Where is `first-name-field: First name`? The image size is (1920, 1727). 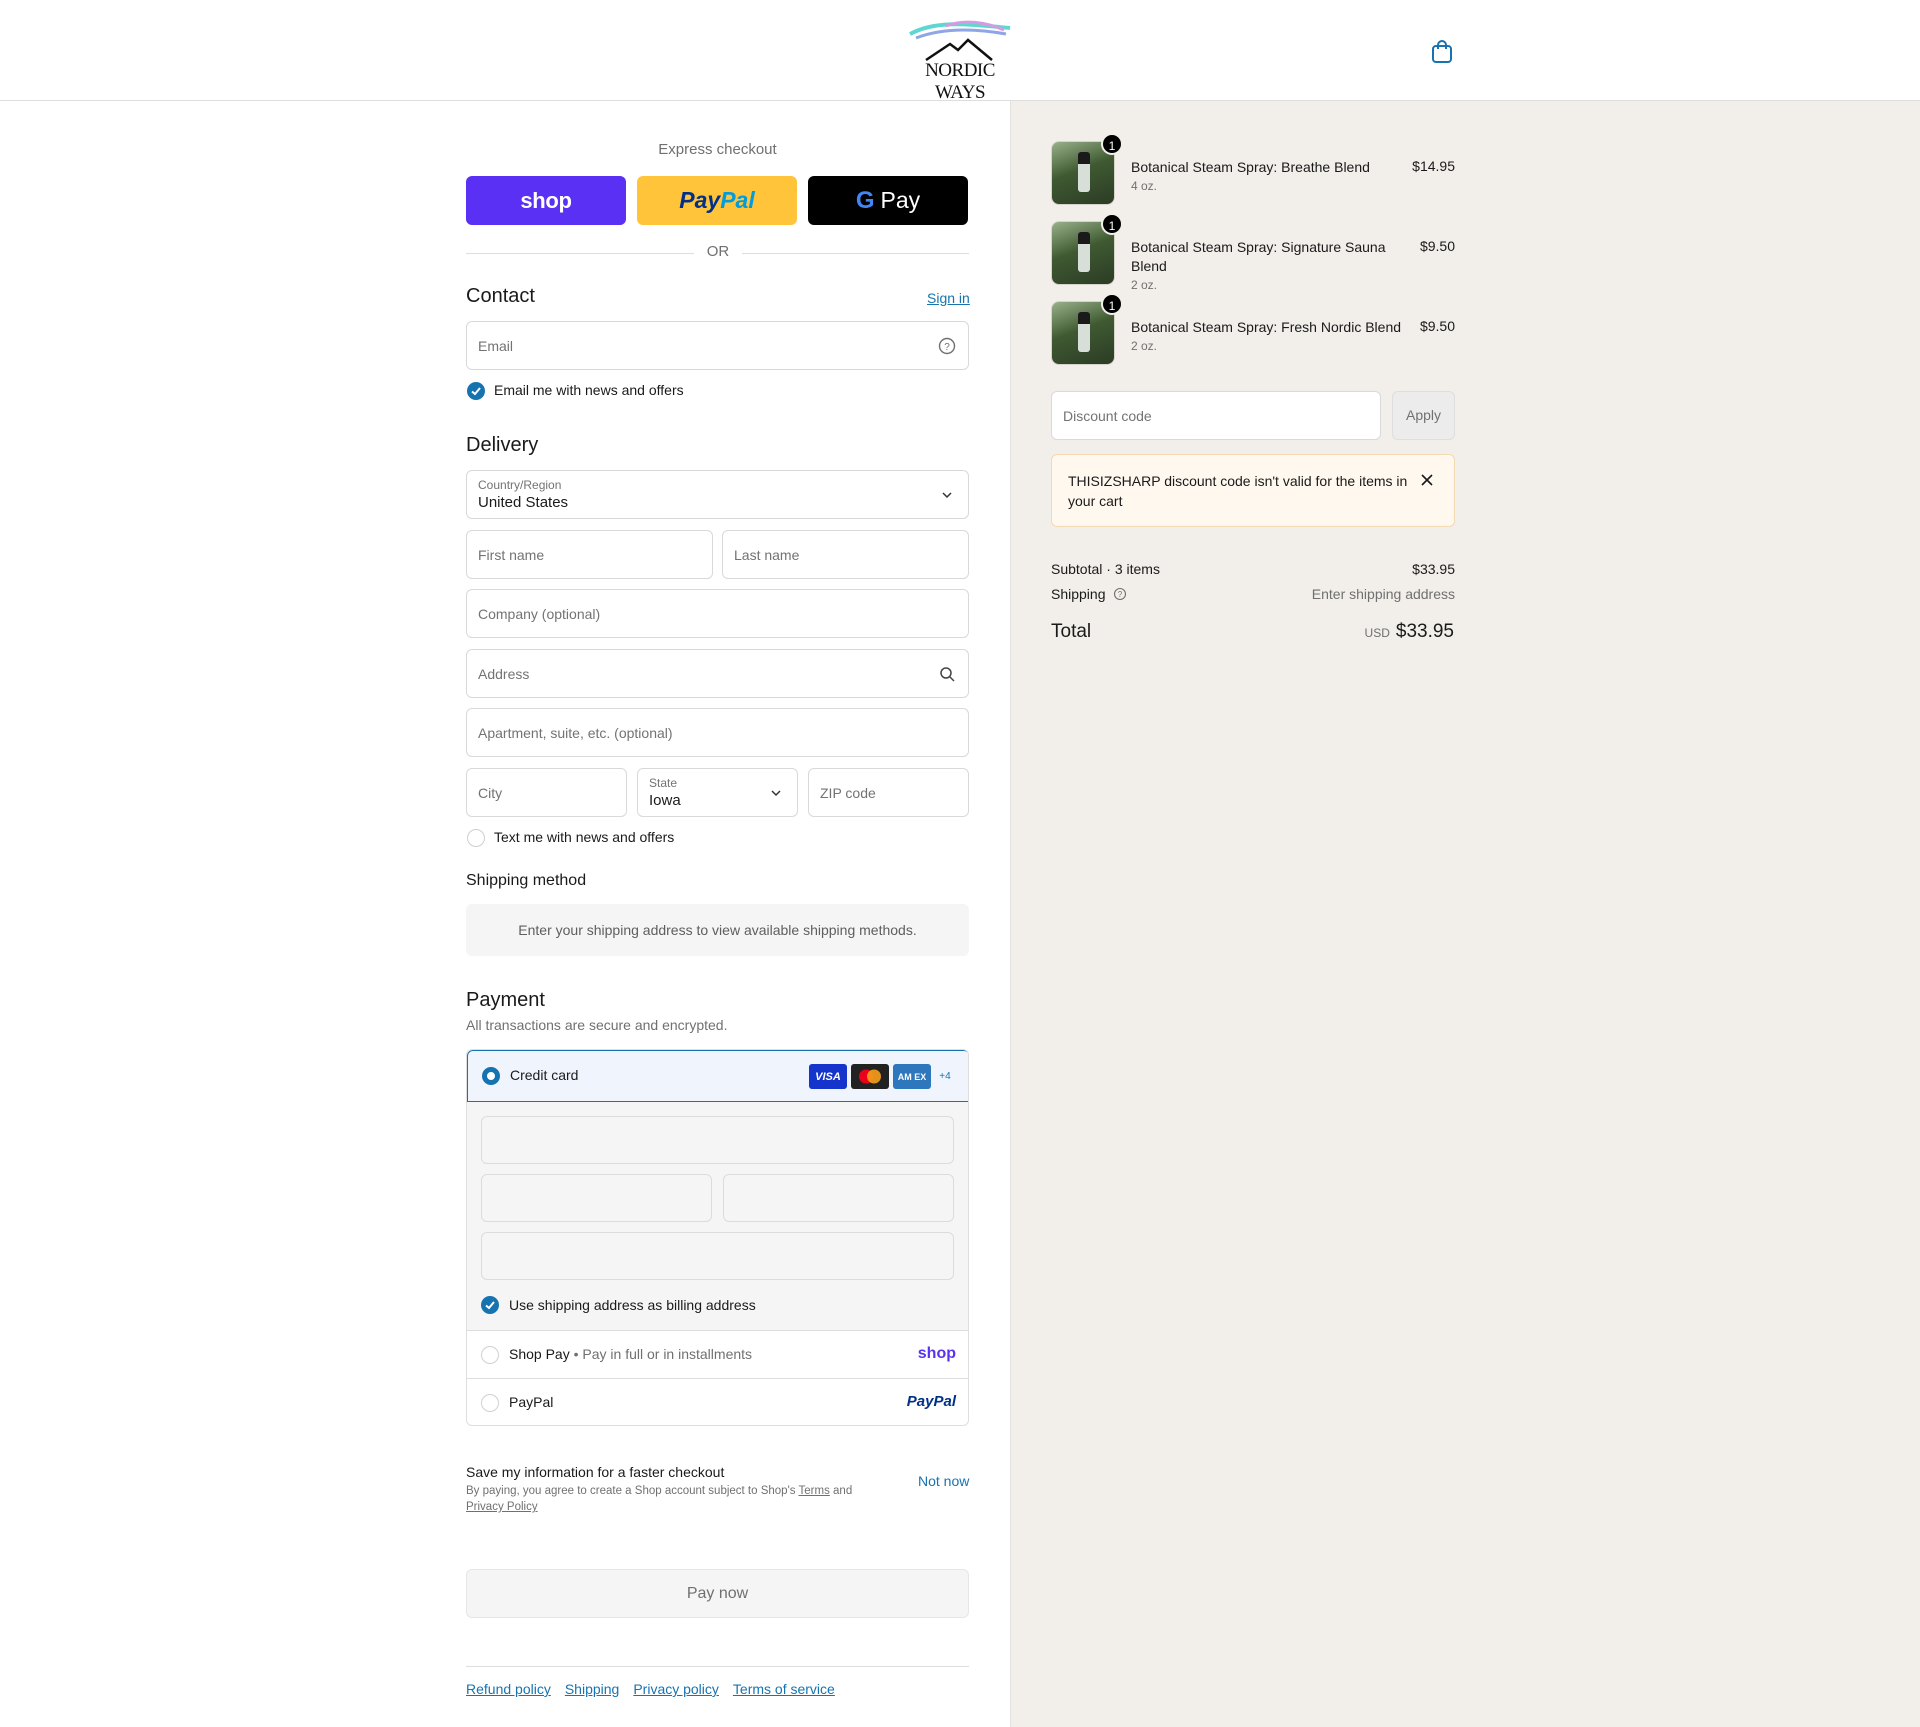
first-name-field: First name is located at coordinates (589, 554).